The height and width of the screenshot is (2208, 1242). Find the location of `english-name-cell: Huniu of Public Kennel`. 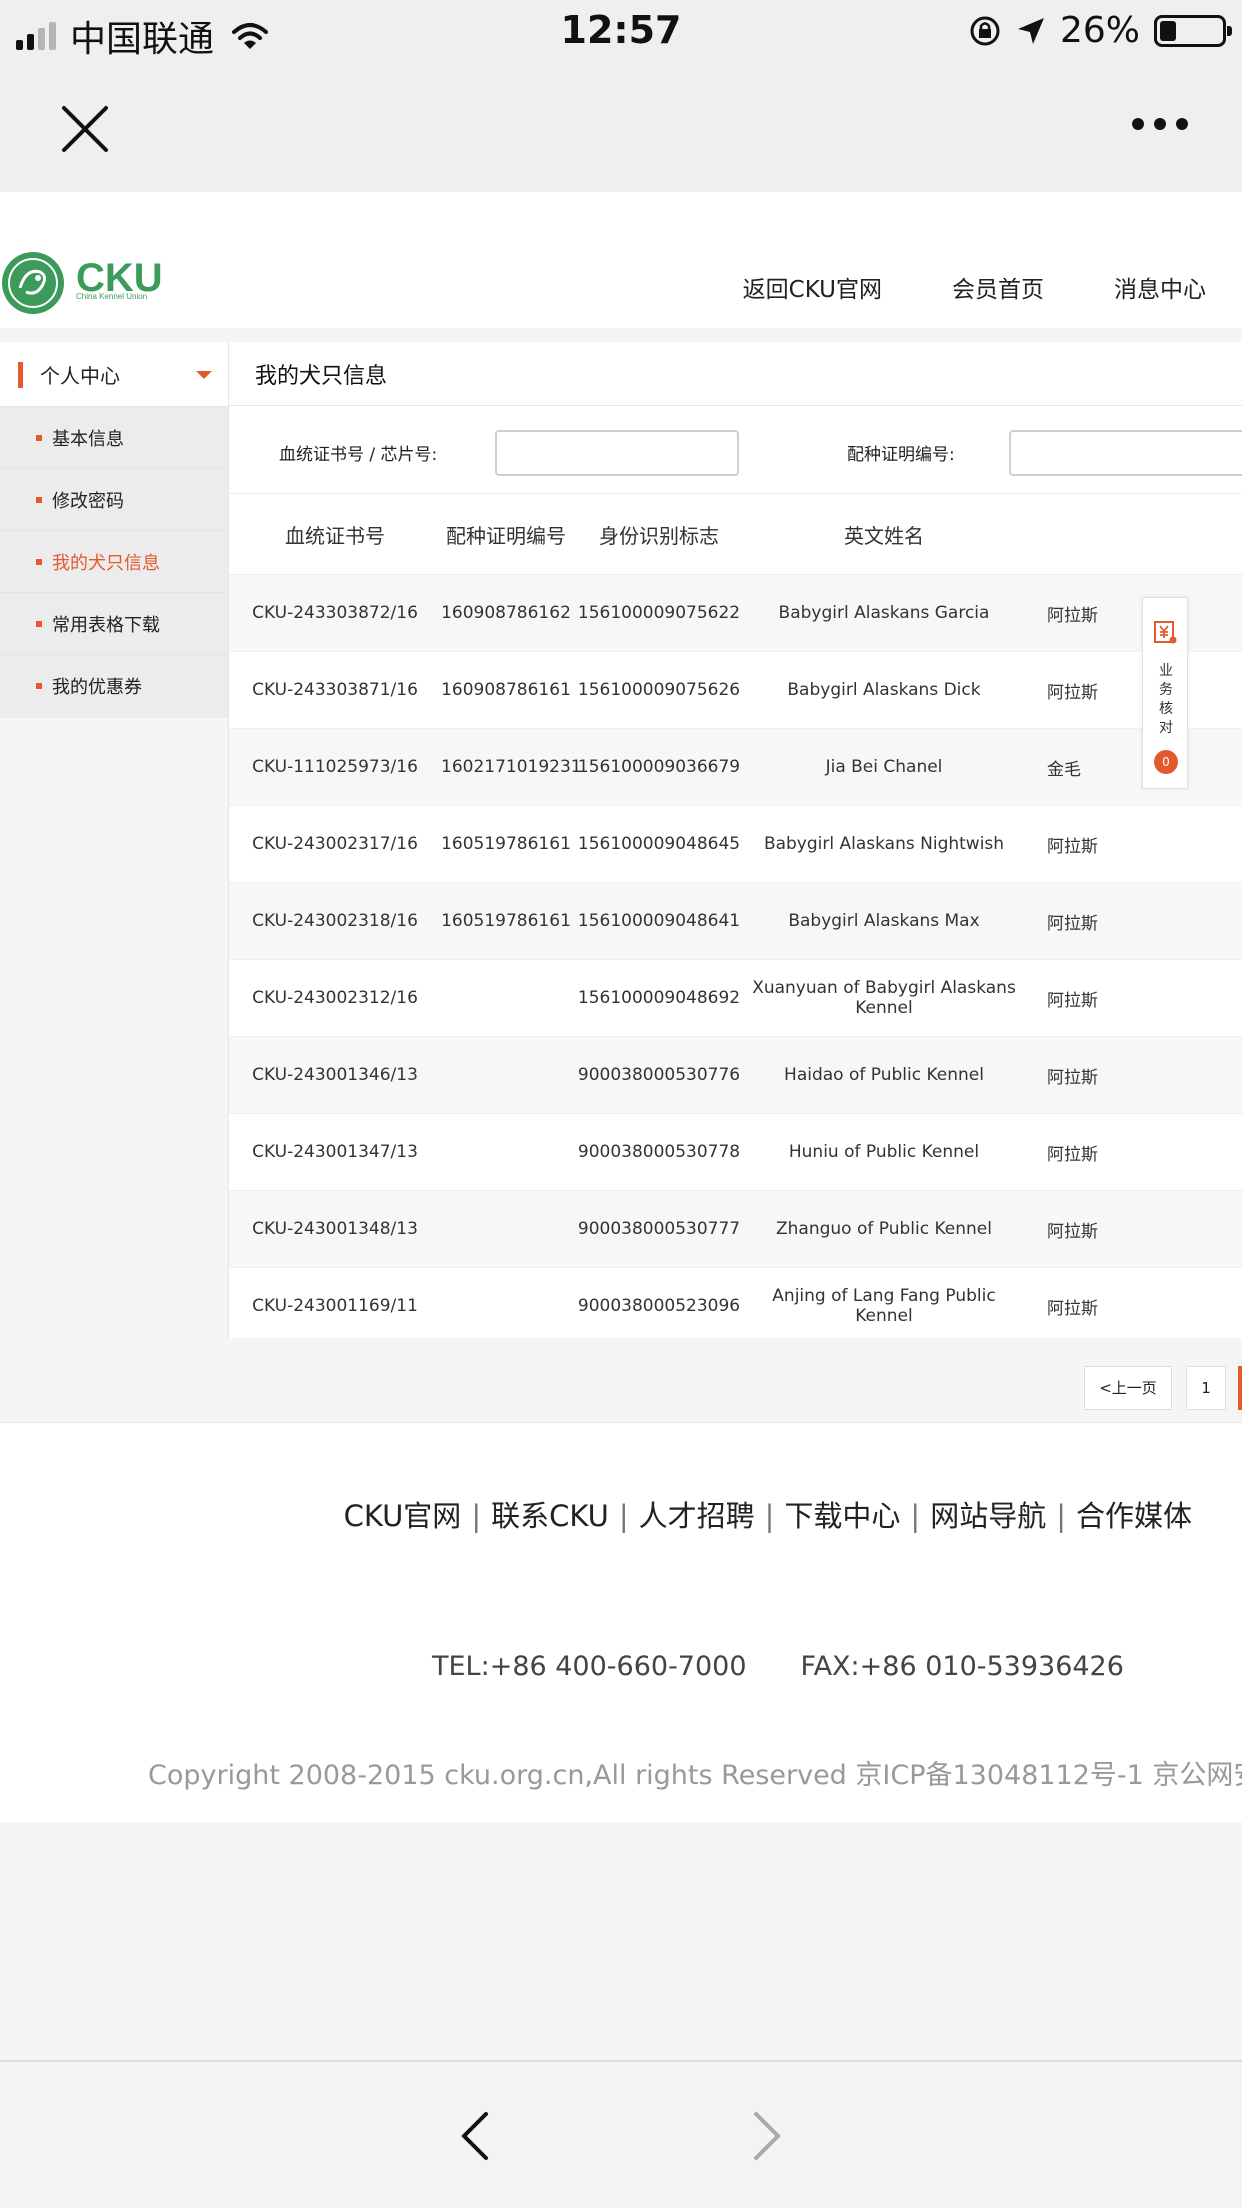

english-name-cell: Huniu of Public Kennel is located at coordinates (884, 1152).